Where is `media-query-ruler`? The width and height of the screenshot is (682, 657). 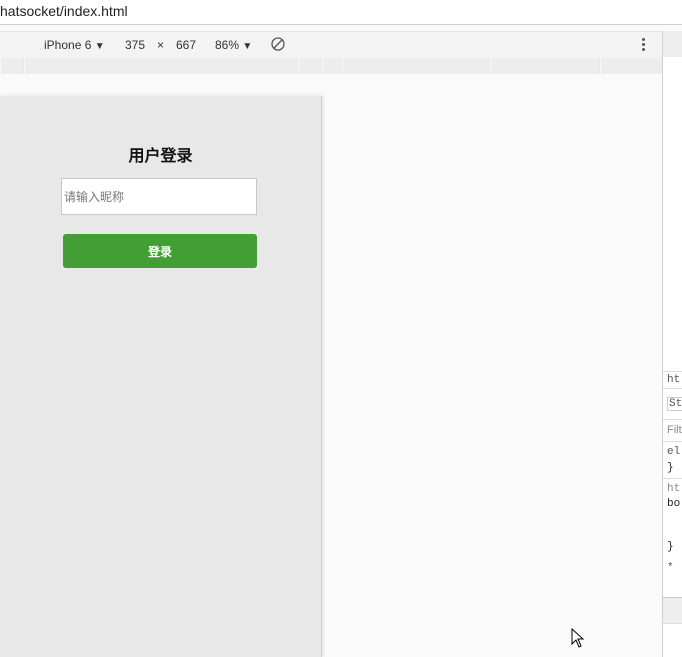 media-query-ruler is located at coordinates (331, 66).